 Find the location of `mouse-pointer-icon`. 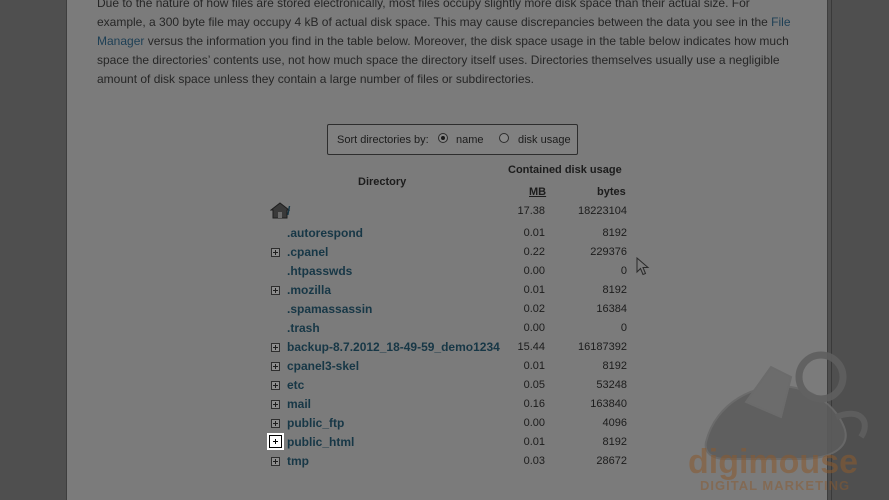

mouse-pointer-icon is located at coordinates (643, 266).